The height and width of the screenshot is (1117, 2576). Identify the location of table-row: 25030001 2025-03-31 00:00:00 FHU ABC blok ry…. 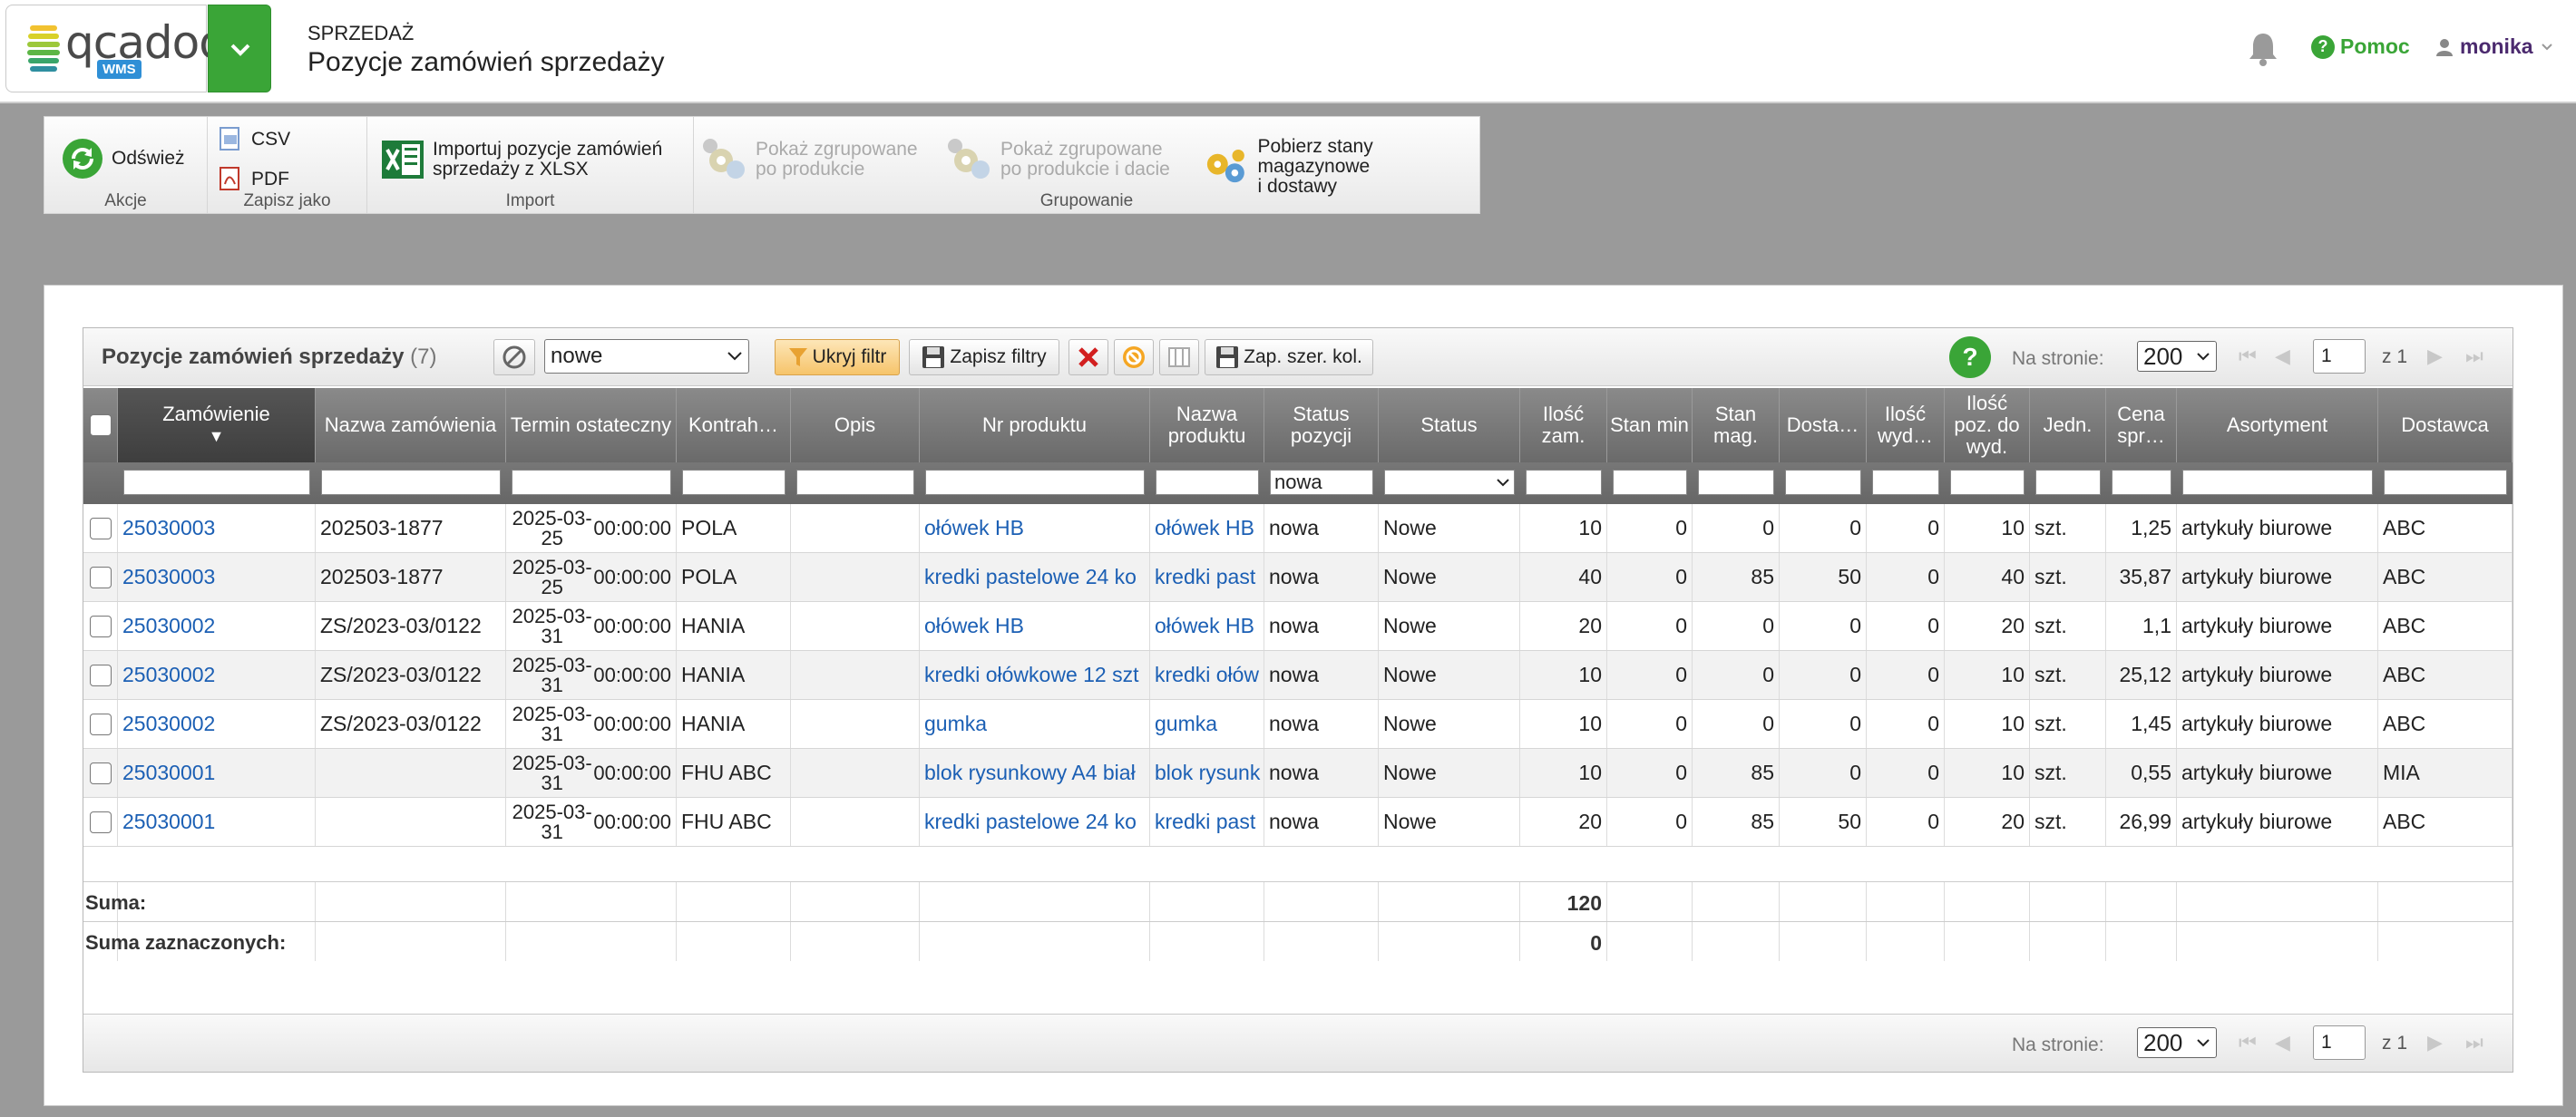
(1298, 773).